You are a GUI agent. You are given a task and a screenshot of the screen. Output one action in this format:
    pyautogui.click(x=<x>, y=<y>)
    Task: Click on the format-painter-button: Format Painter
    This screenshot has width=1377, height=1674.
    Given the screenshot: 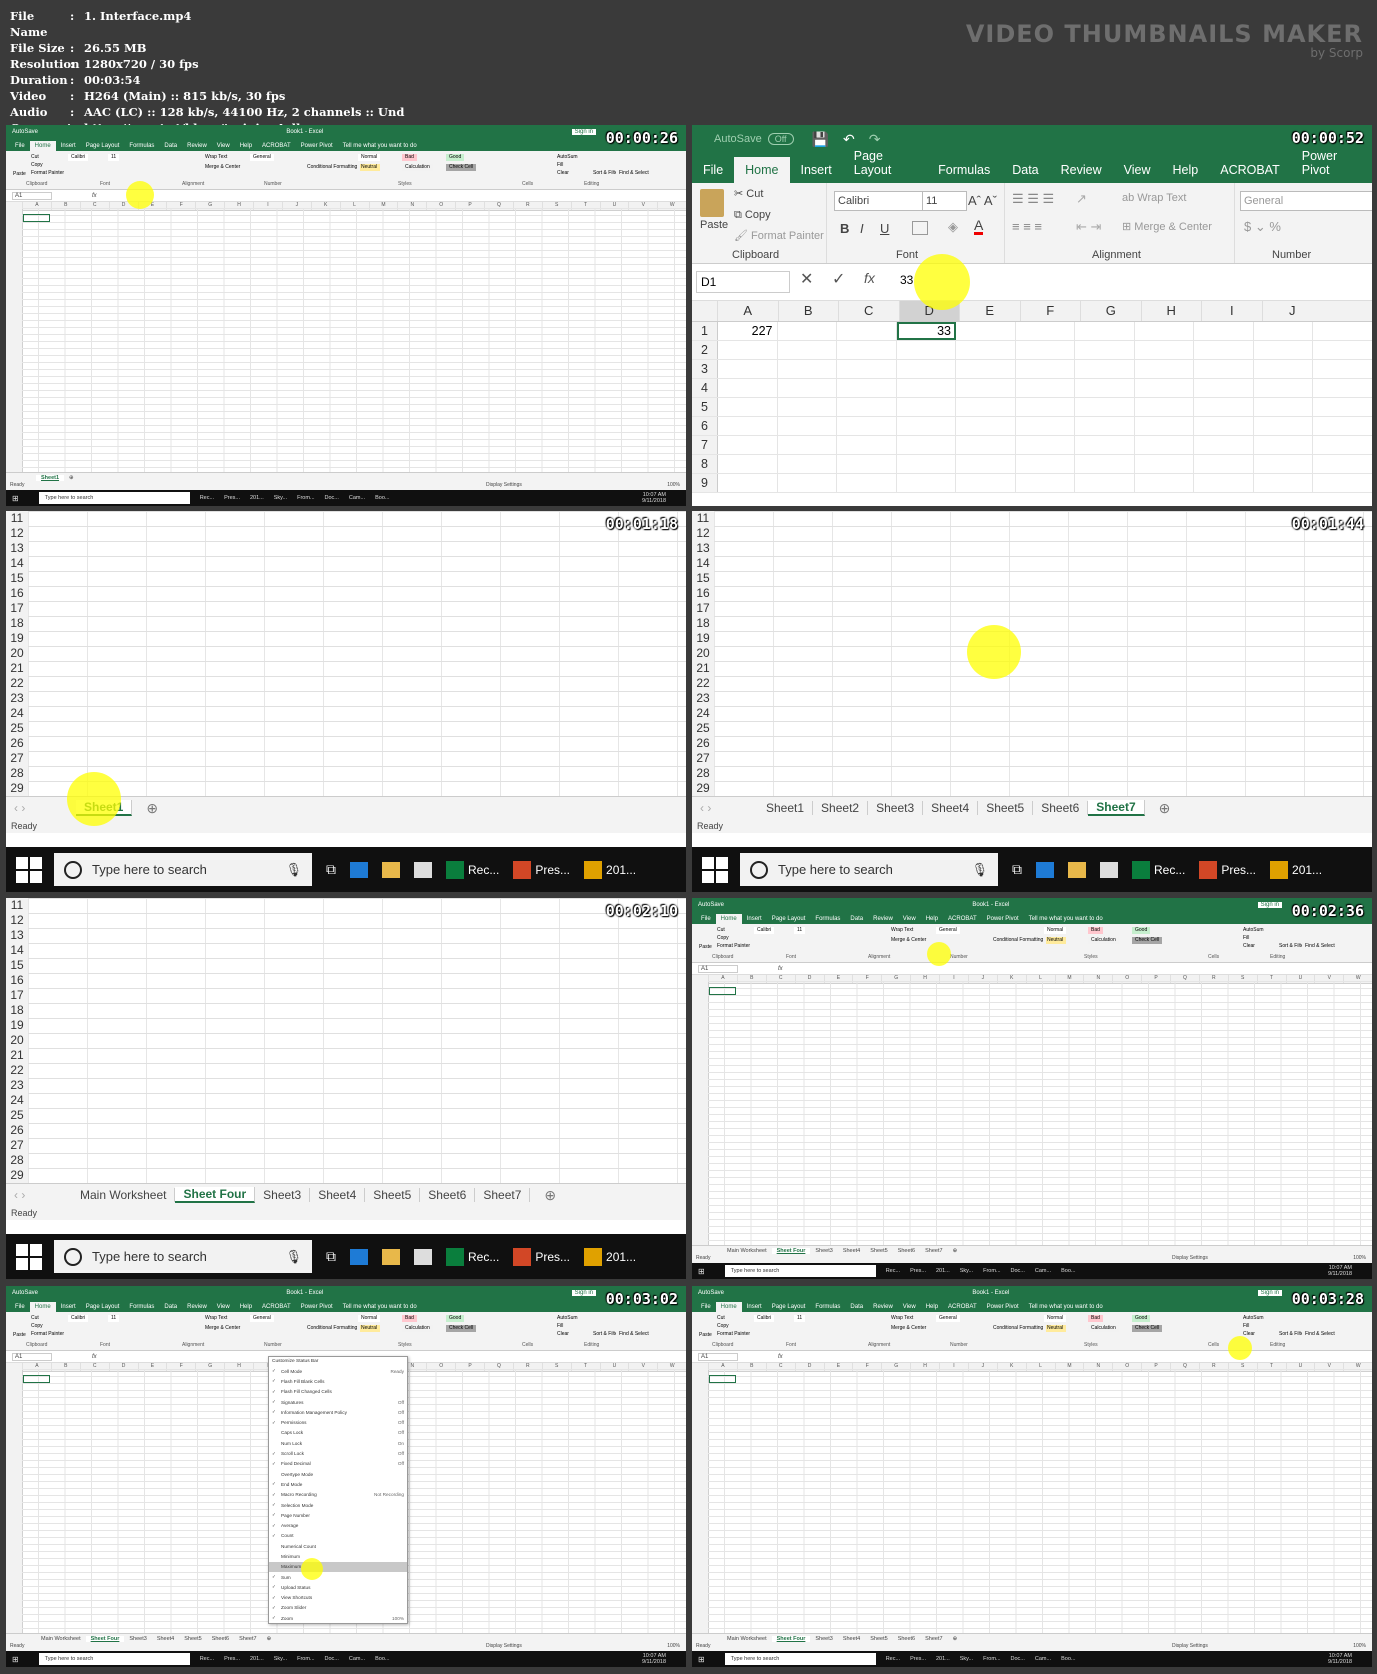 What is the action you would take?
    pyautogui.click(x=48, y=1334)
    